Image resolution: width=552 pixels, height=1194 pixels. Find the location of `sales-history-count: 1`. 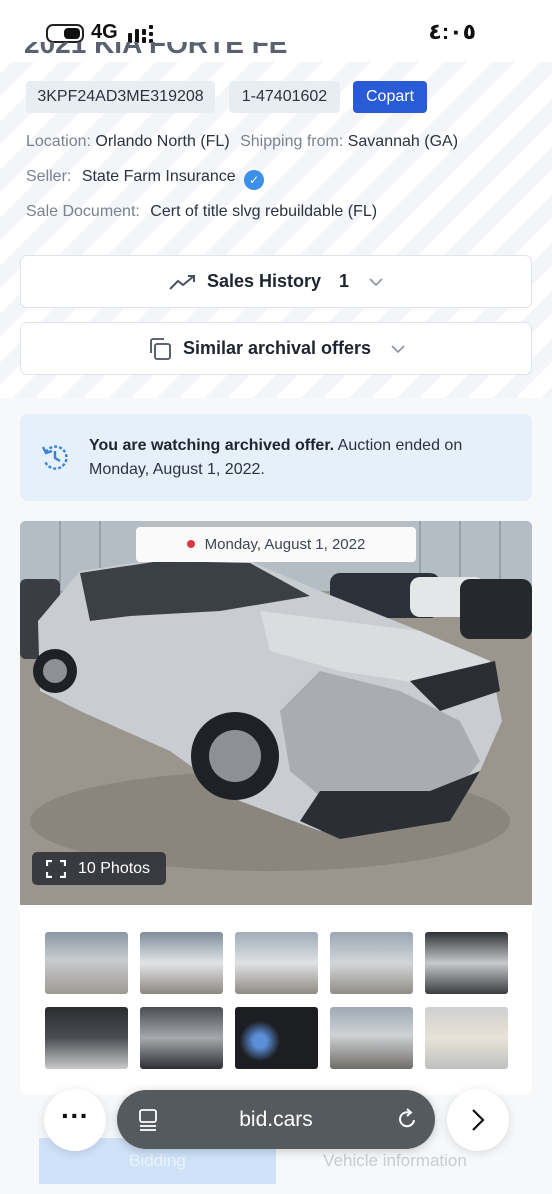

sales-history-count: 1 is located at coordinates (344, 281).